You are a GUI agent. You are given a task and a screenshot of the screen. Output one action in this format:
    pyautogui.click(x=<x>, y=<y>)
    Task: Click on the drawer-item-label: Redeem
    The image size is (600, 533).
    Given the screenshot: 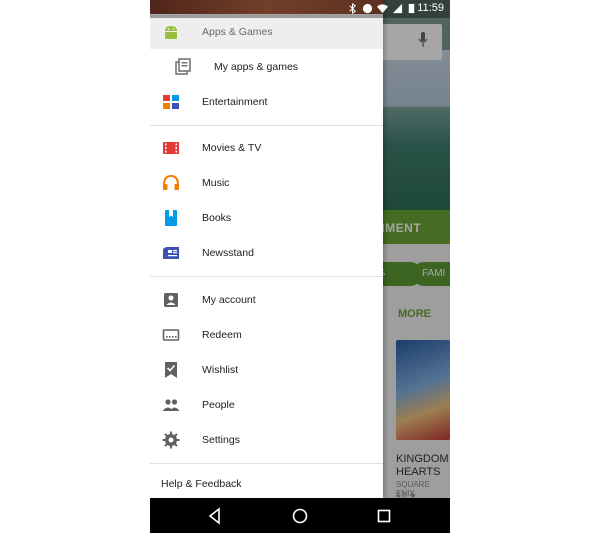 What is the action you would take?
    pyautogui.click(x=222, y=335)
    